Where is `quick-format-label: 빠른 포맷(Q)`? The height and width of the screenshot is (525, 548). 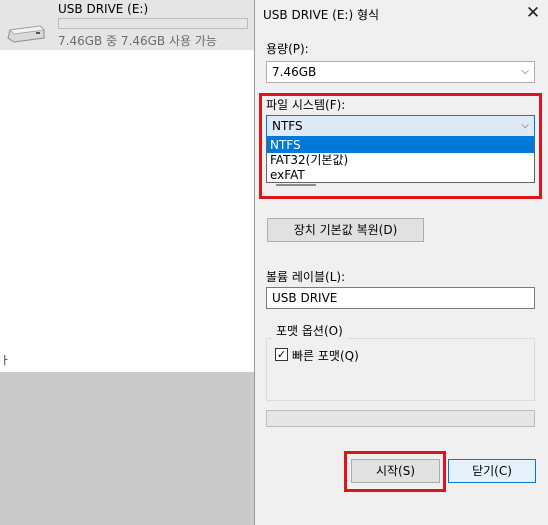 quick-format-label: 빠른 포맷(Q) is located at coordinates (325, 355).